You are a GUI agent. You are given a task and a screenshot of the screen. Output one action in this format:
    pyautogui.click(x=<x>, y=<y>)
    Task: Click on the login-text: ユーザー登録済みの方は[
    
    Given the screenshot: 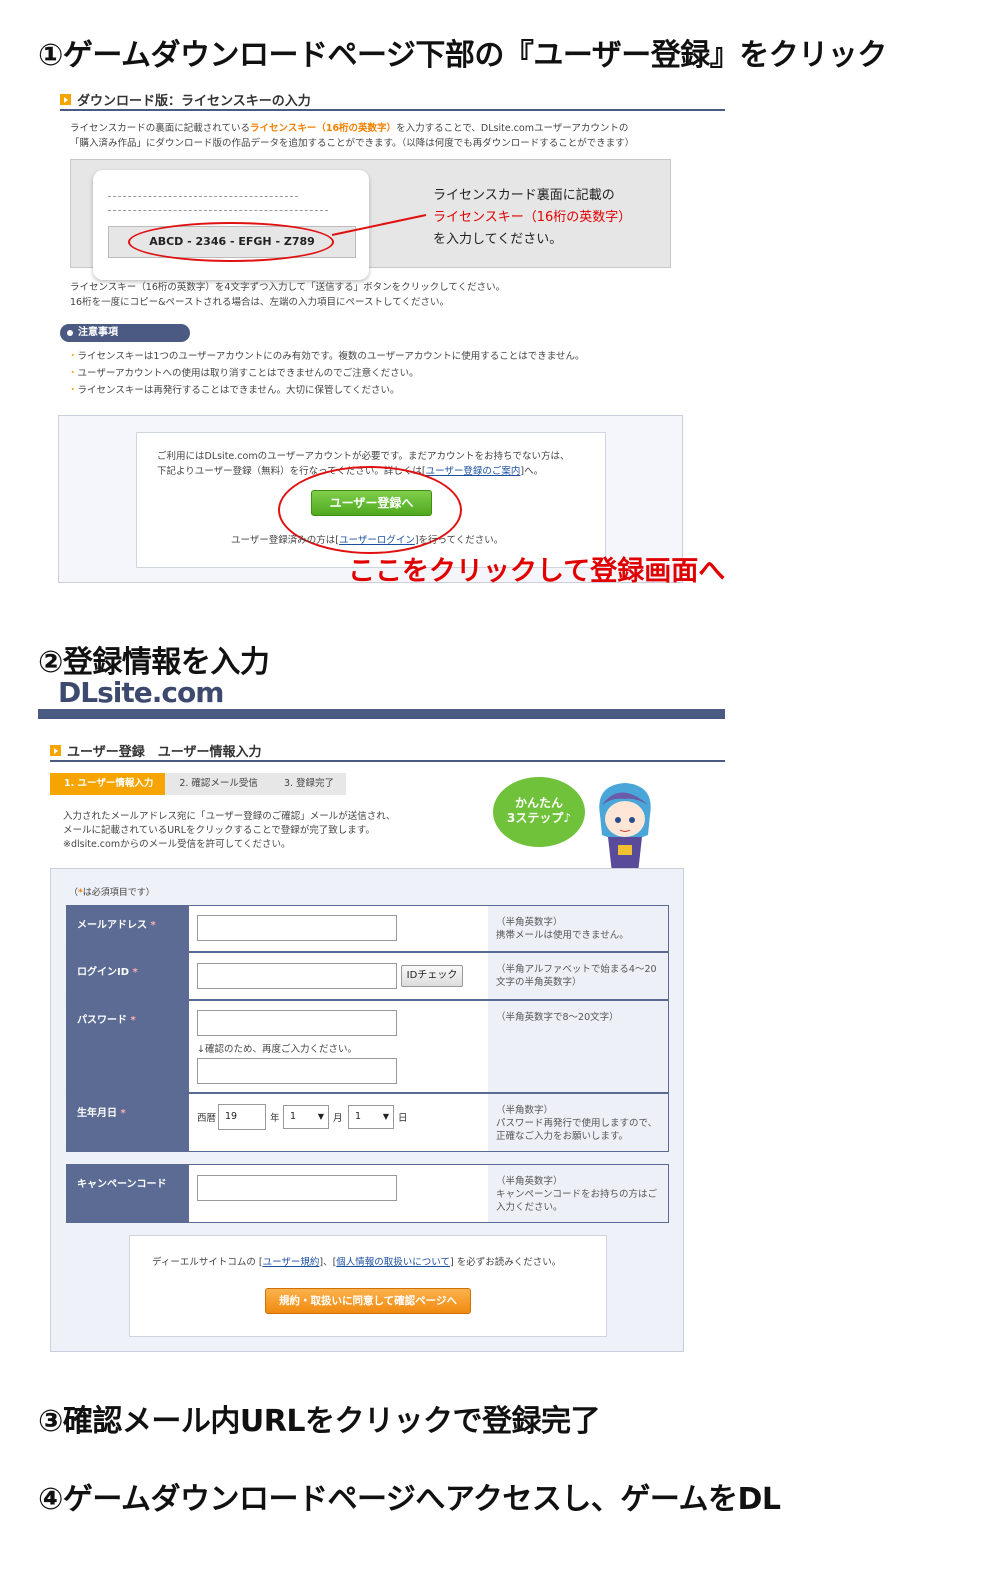 What is the action you would take?
    pyautogui.click(x=285, y=540)
    